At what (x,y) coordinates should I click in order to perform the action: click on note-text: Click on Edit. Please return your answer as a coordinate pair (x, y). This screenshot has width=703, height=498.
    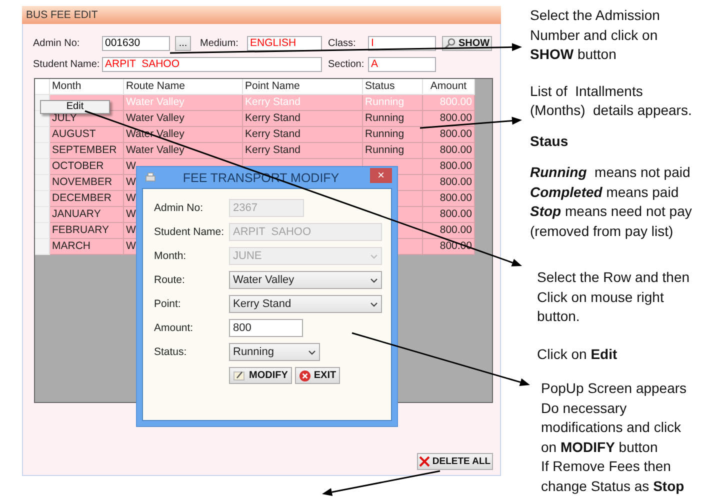
    Looking at the image, I should click on (577, 354).